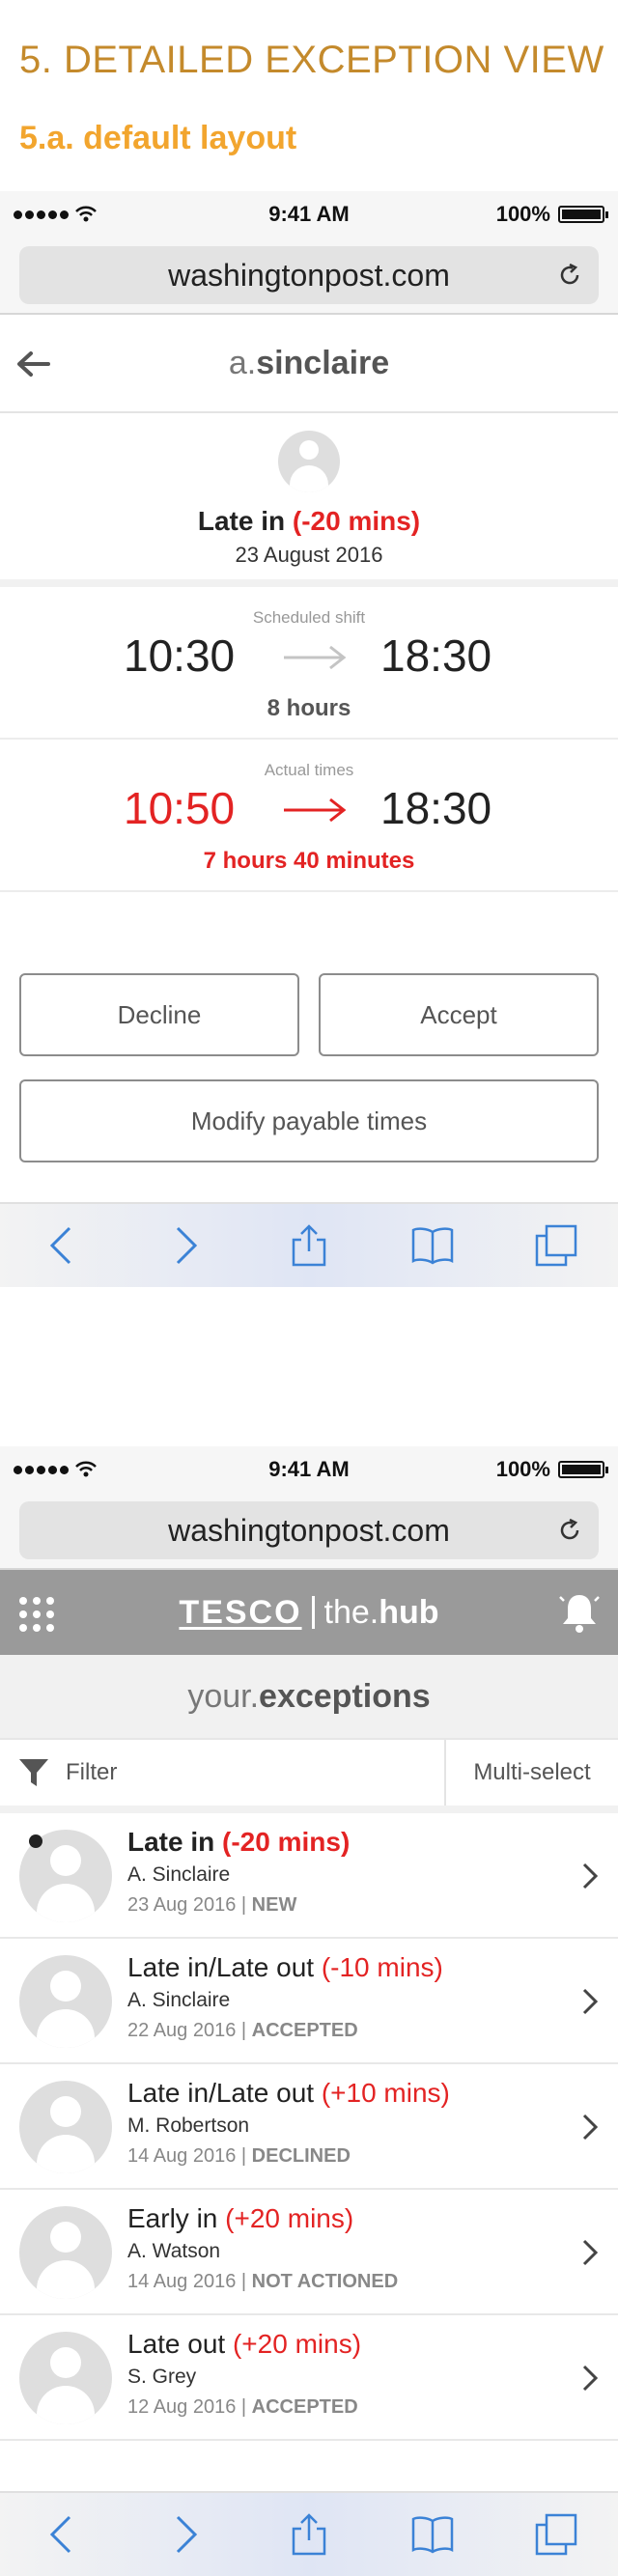 The height and width of the screenshot is (2576, 618). I want to click on filter-bar: Filter Multi-select, so click(309, 1777).